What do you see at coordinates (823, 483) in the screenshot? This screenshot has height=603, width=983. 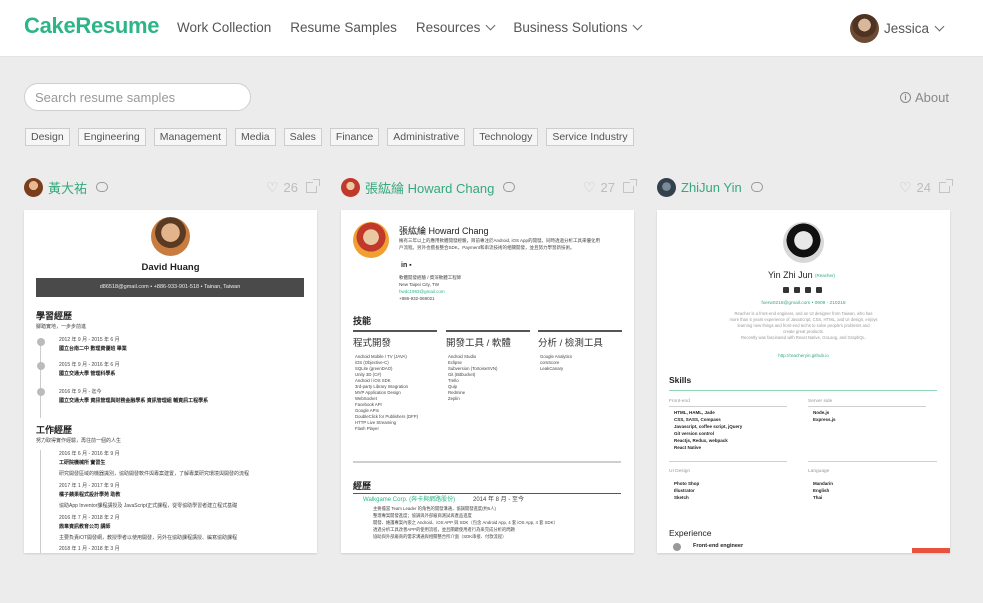 I see `skill-item: Mandarin` at bounding box center [823, 483].